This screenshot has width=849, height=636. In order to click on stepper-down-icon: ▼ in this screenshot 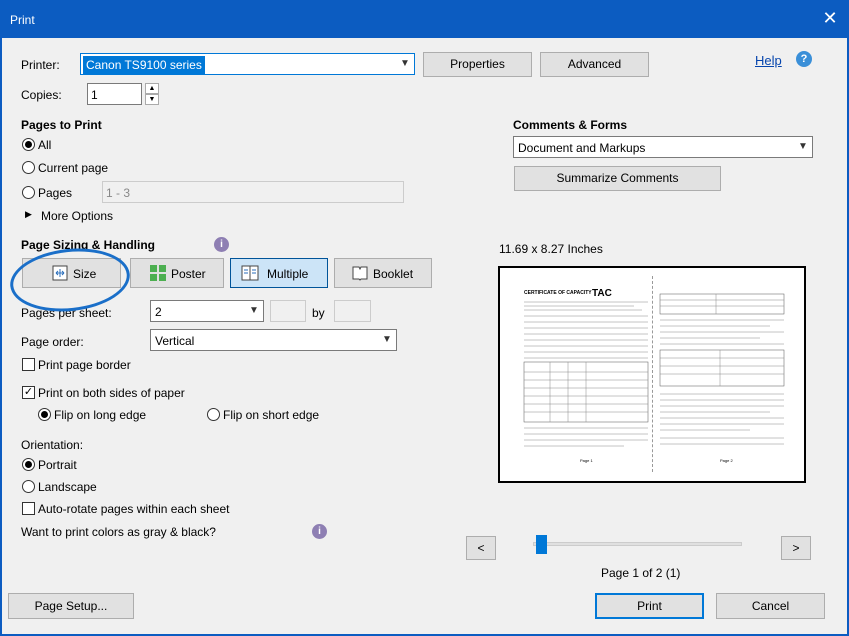, I will do `click(152, 99)`.